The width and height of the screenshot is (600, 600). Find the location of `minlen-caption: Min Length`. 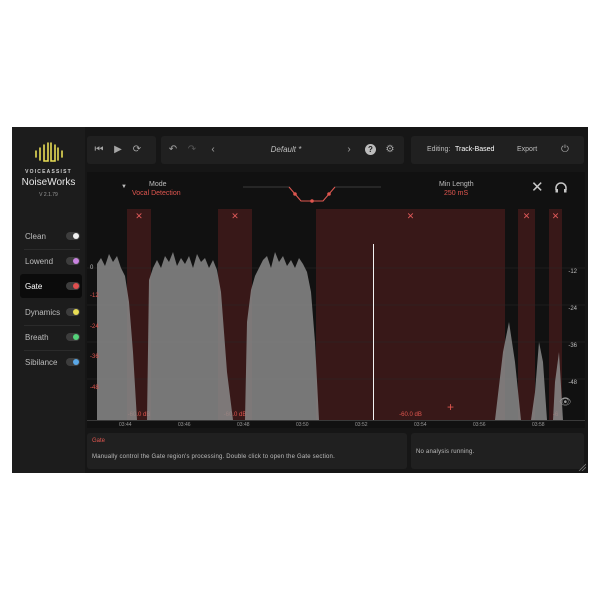

minlen-caption: Min Length is located at coordinates (456, 184).